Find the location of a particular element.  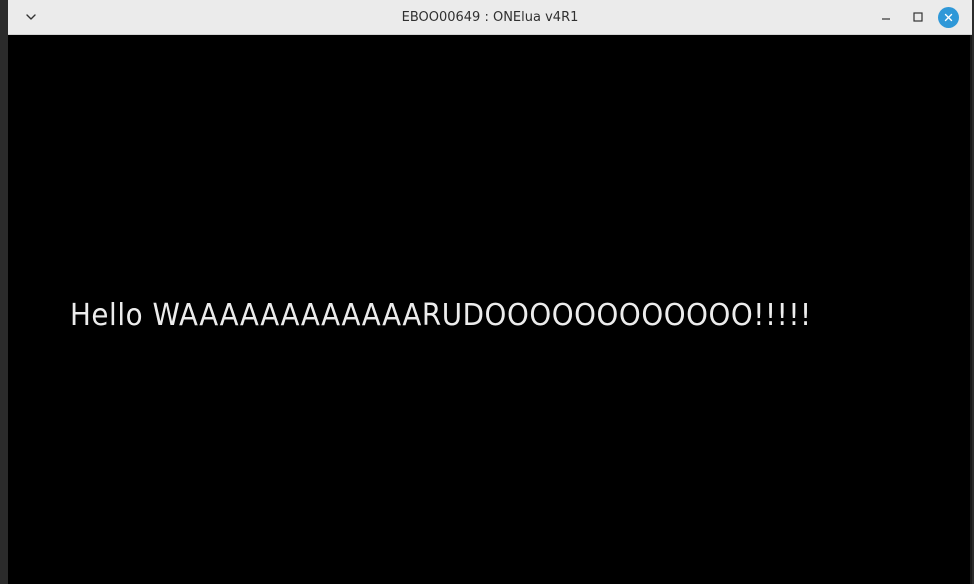

maximize-button is located at coordinates (918, 17).